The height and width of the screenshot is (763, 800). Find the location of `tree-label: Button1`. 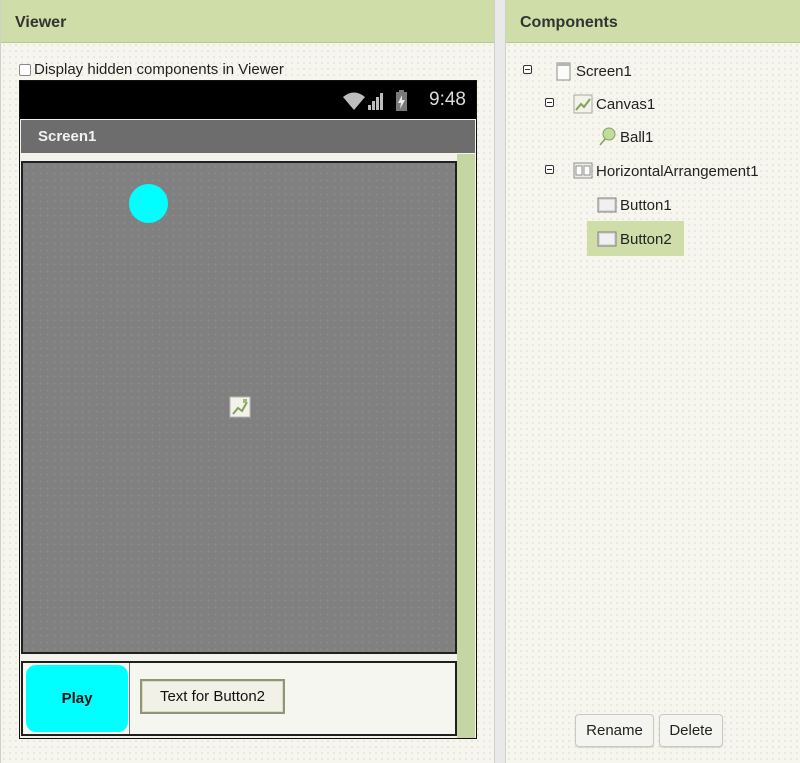

tree-label: Button1 is located at coordinates (646, 205).